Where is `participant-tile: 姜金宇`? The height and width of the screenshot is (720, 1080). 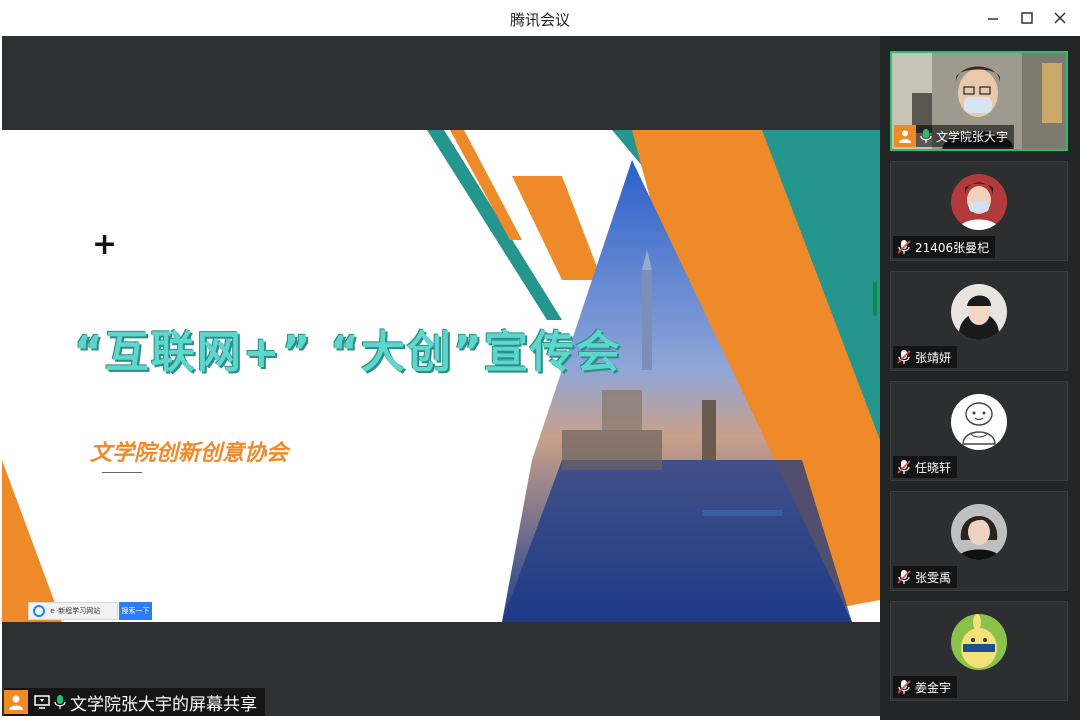
participant-tile: 姜金宇 is located at coordinates (979, 651).